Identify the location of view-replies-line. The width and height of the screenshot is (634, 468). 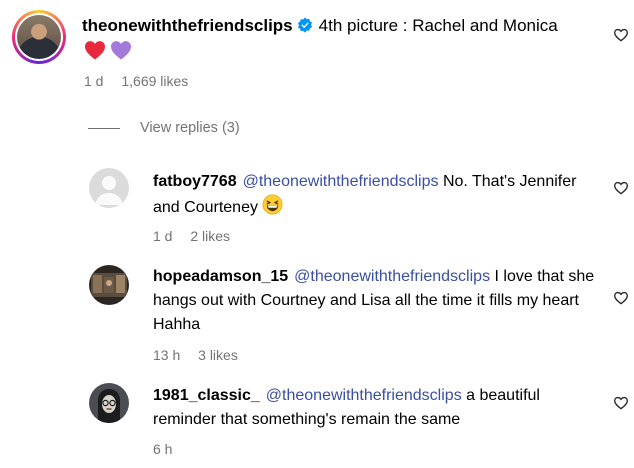
(104, 128).